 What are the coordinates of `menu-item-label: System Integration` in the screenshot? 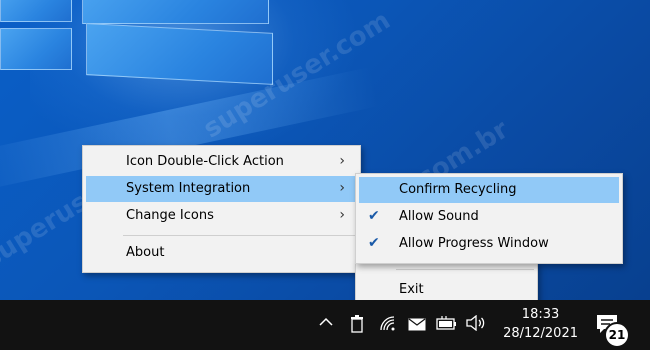 It's located at (188, 188).